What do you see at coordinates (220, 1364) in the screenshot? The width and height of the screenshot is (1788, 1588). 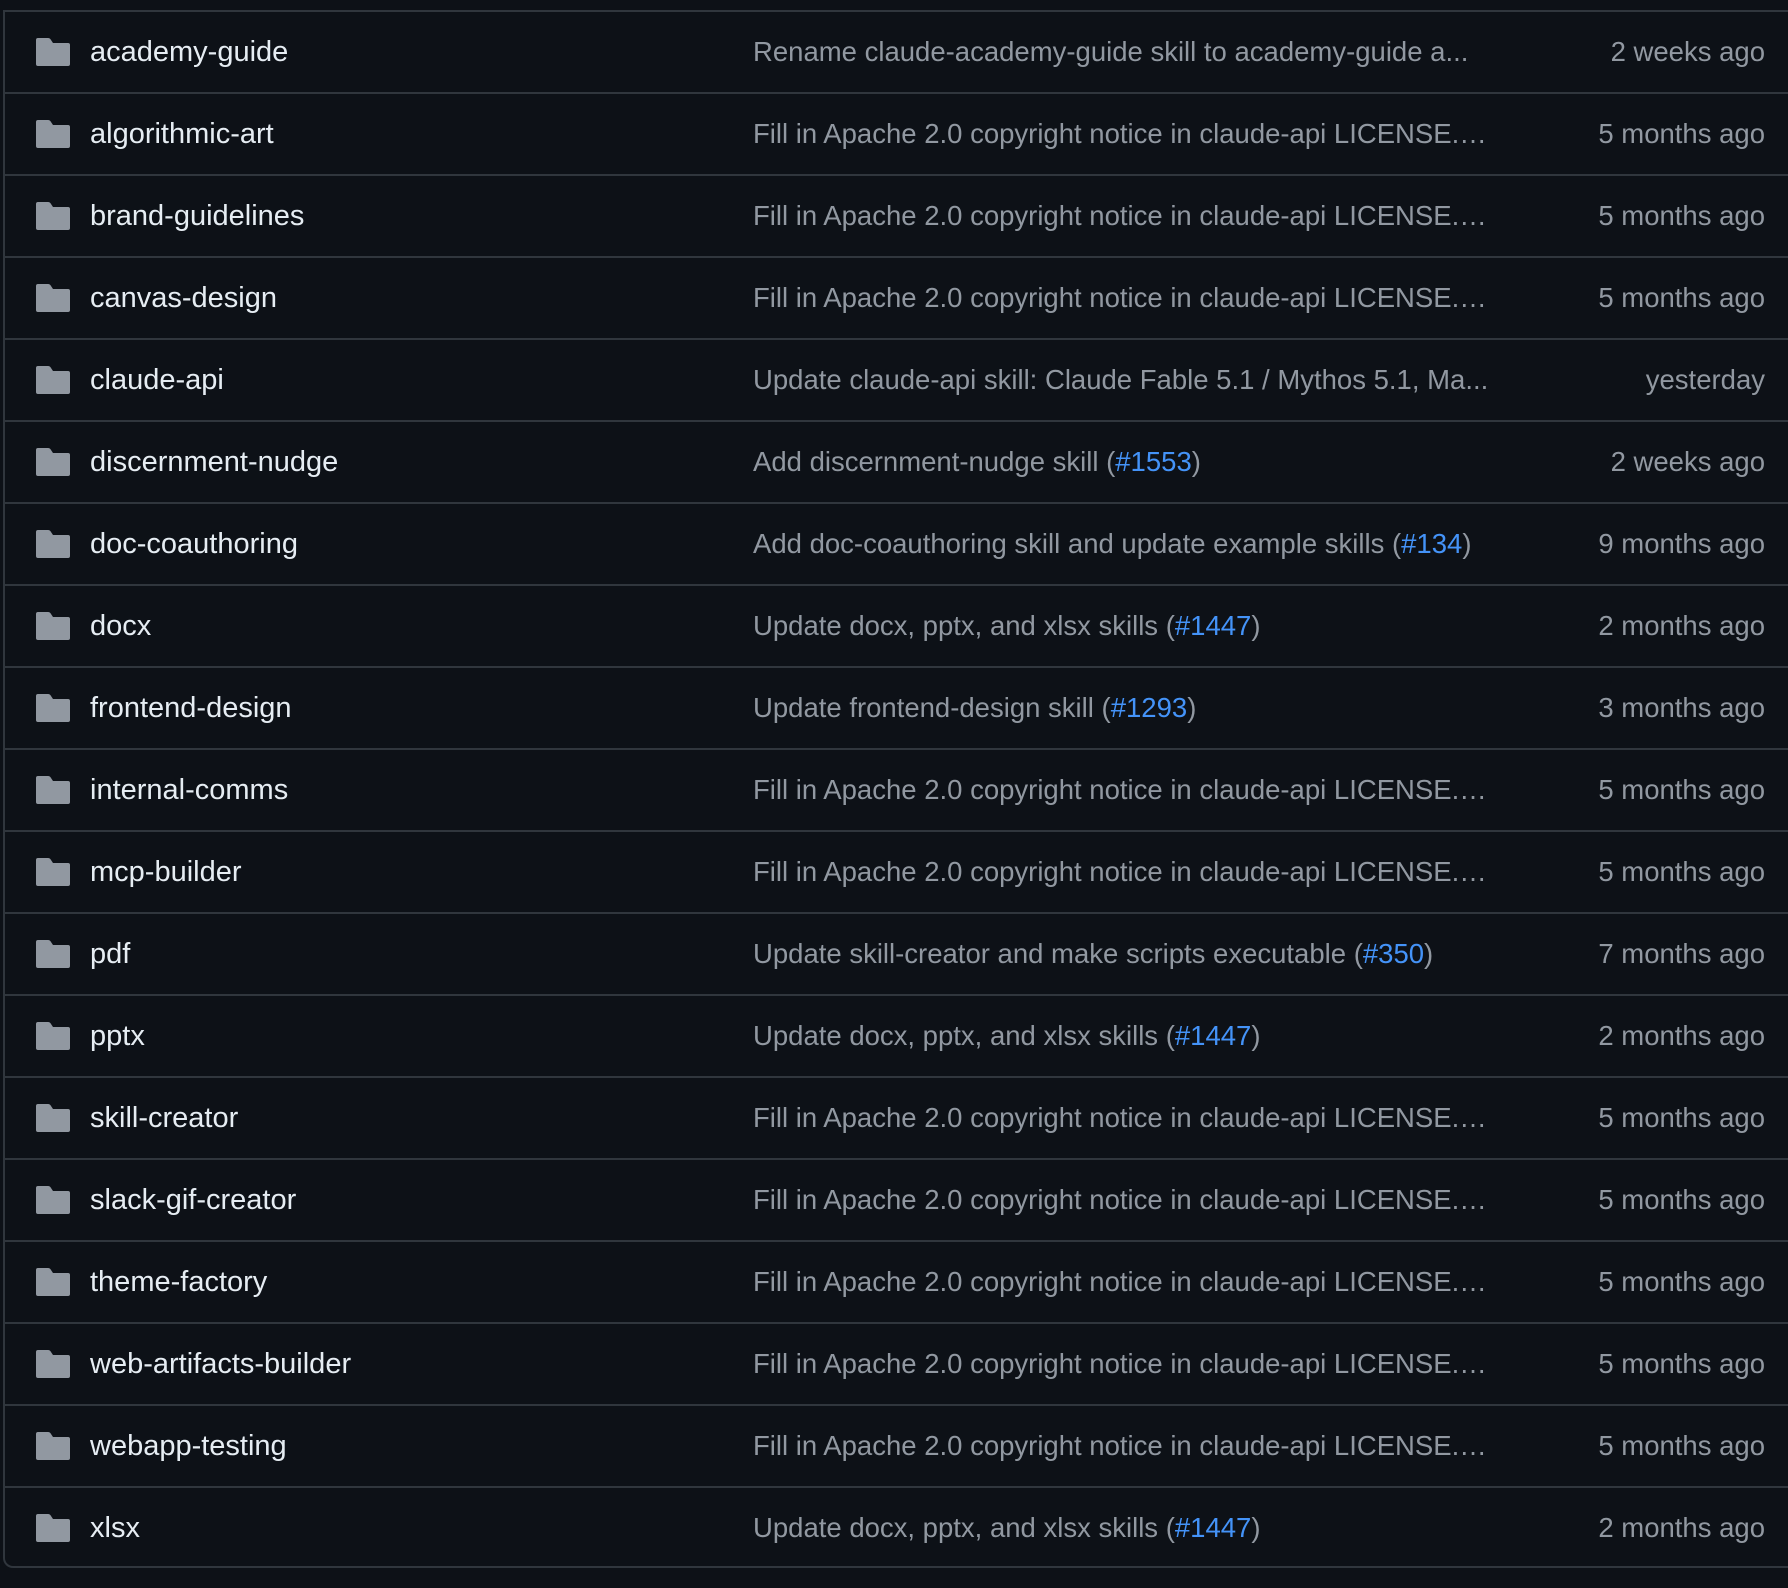 I see `folder-link-web-artifacts-builder: web-artifacts-builder` at bounding box center [220, 1364].